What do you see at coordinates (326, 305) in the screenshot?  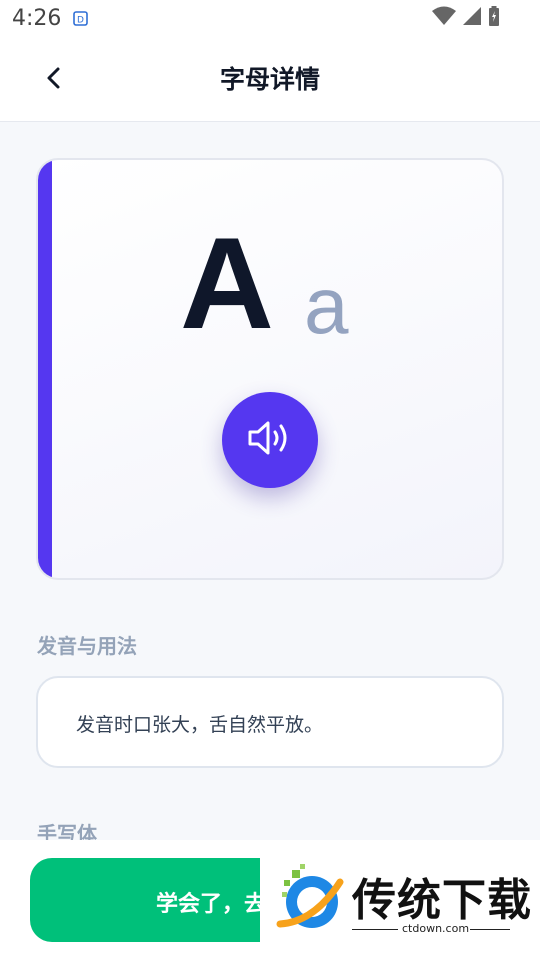 I see `lowercase-letter: a` at bounding box center [326, 305].